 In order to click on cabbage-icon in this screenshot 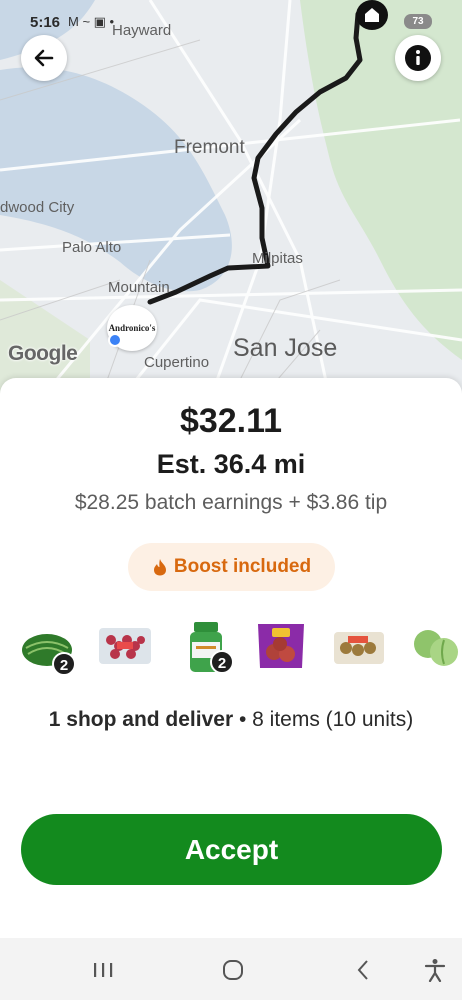, I will do `click(436, 648)`.